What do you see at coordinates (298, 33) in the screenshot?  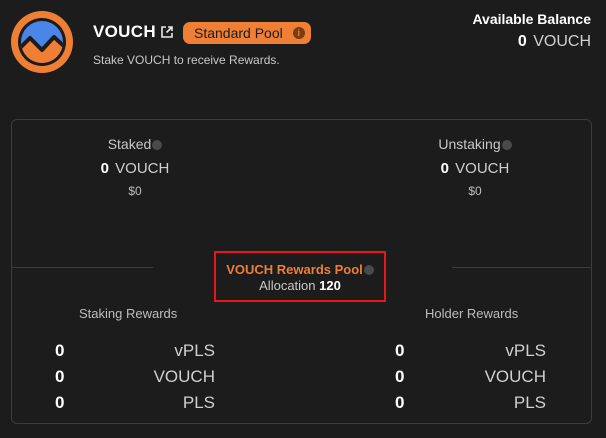 I see `info-icon: i` at bounding box center [298, 33].